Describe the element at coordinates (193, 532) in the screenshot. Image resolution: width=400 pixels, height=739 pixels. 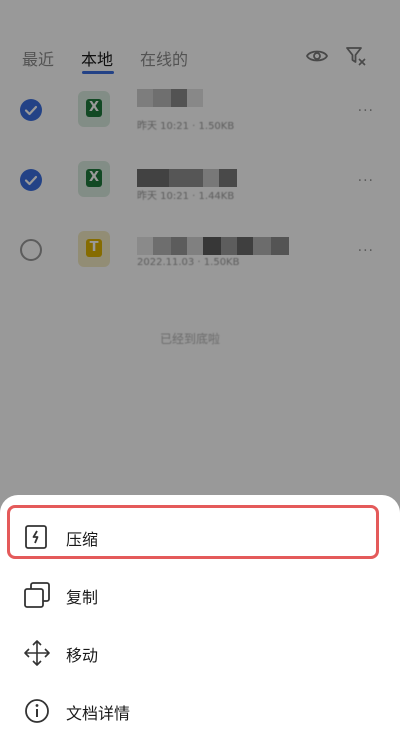
I see `highlight-frame` at that location.